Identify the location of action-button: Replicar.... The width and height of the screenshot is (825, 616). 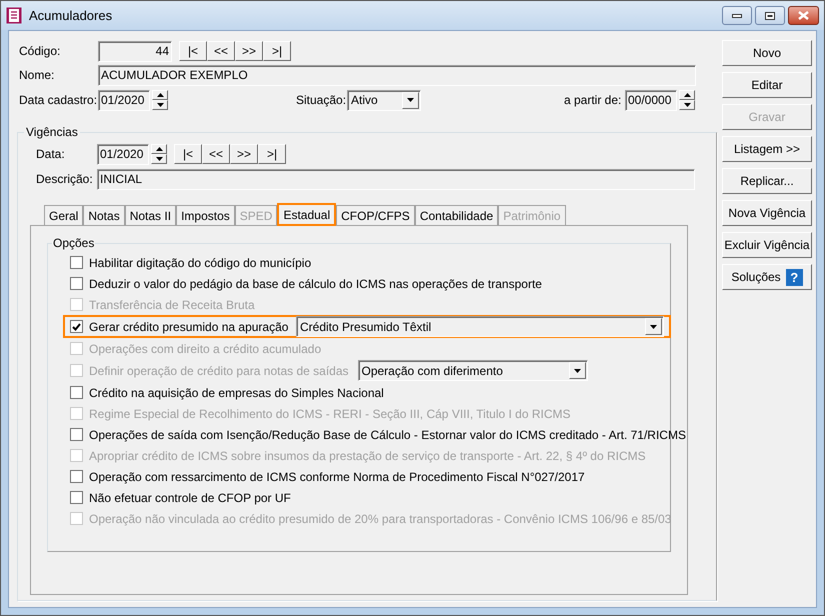
(767, 181).